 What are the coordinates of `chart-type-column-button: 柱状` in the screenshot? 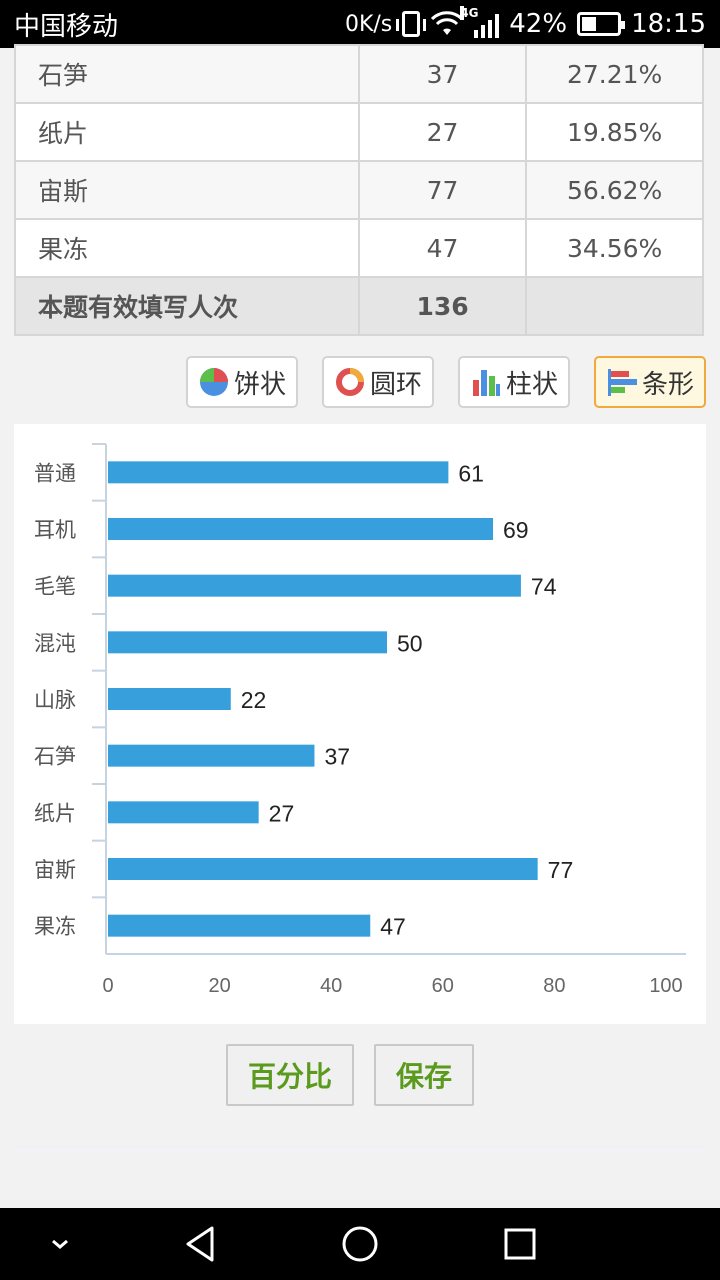 It's located at (514, 382).